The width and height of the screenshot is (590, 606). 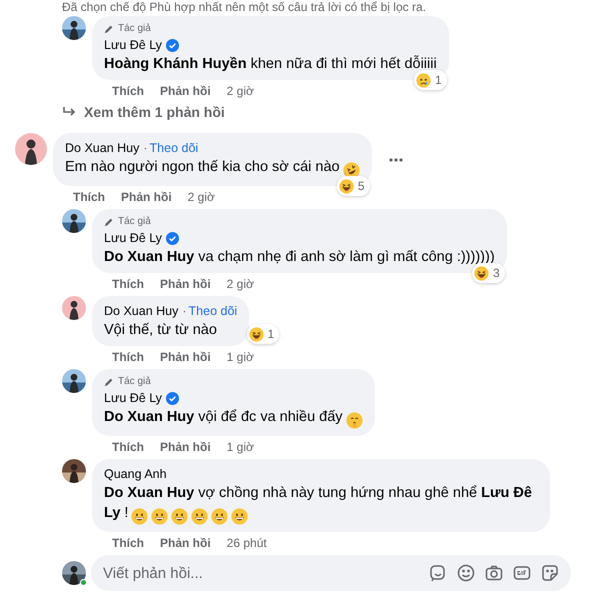 I want to click on view-more-replies-link: Xem thêm 1 phản hồi, so click(x=143, y=112).